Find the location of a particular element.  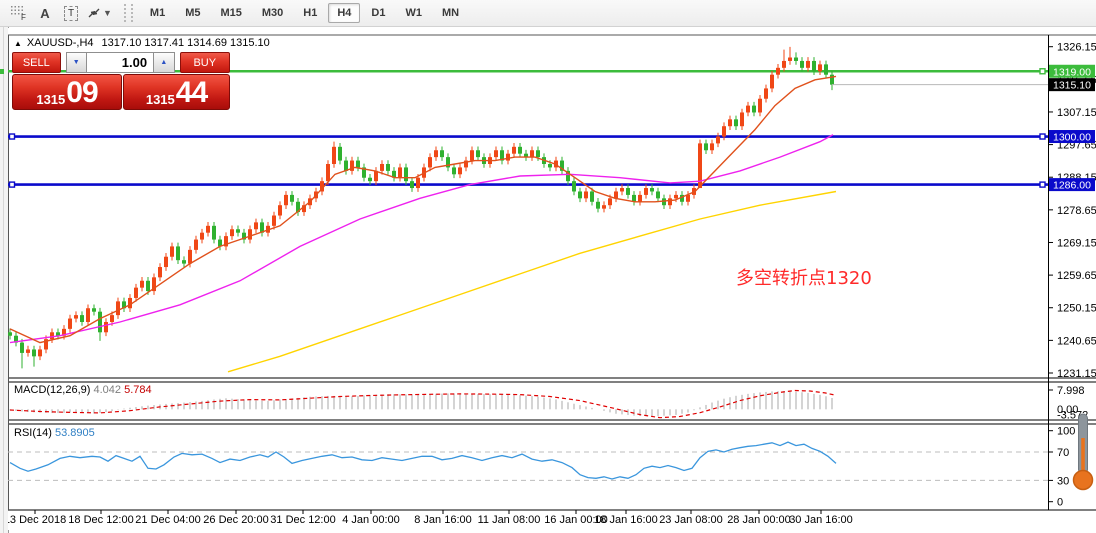

price-tick-label: 1326.15 is located at coordinates (1076, 48).